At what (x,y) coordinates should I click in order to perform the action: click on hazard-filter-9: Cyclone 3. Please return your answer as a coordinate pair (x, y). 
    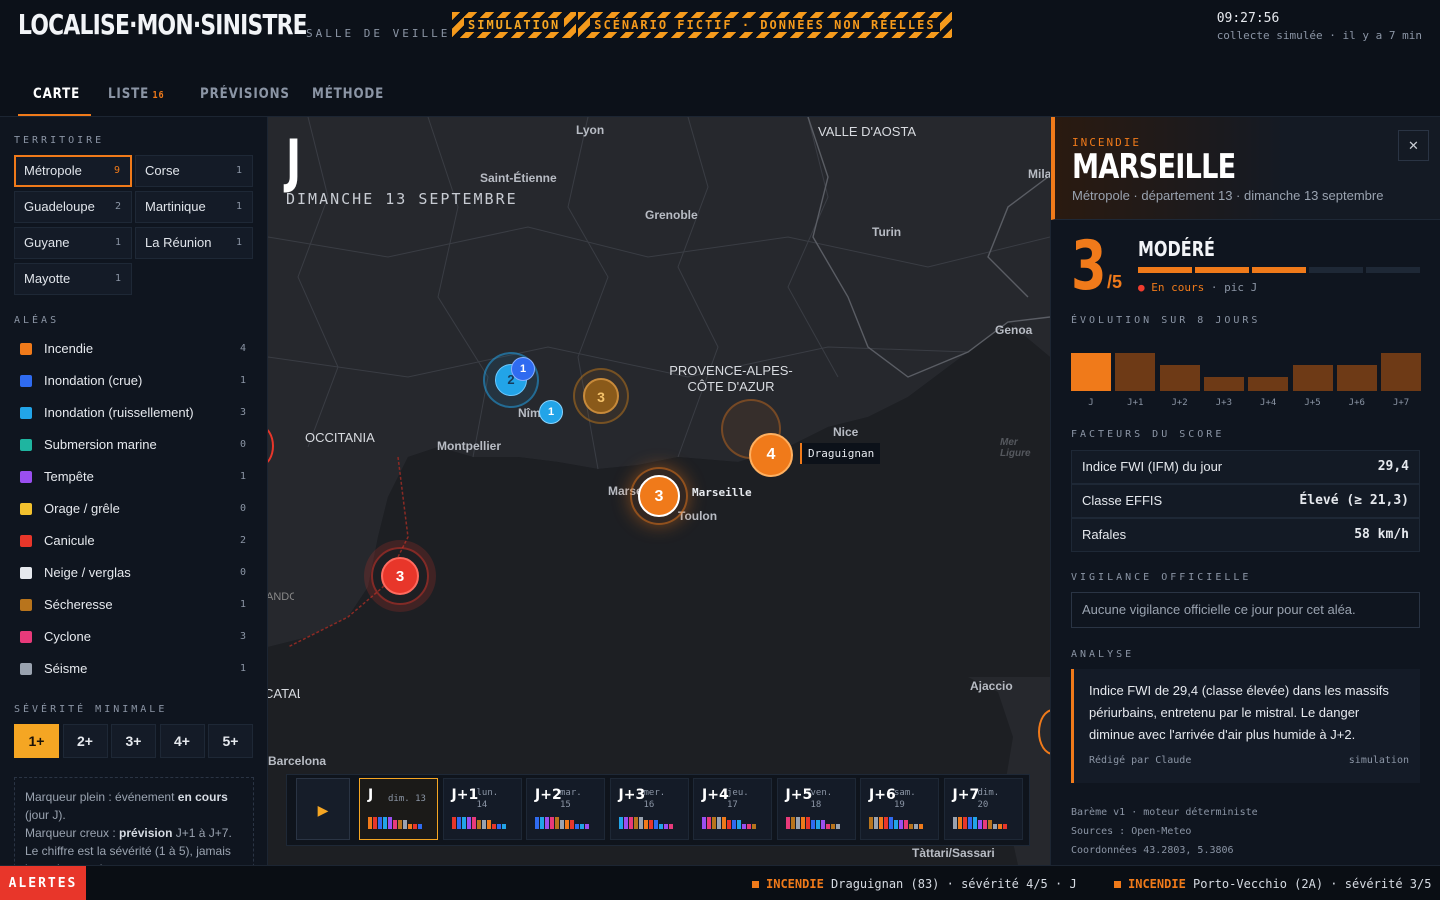
    Looking at the image, I should click on (134, 637).